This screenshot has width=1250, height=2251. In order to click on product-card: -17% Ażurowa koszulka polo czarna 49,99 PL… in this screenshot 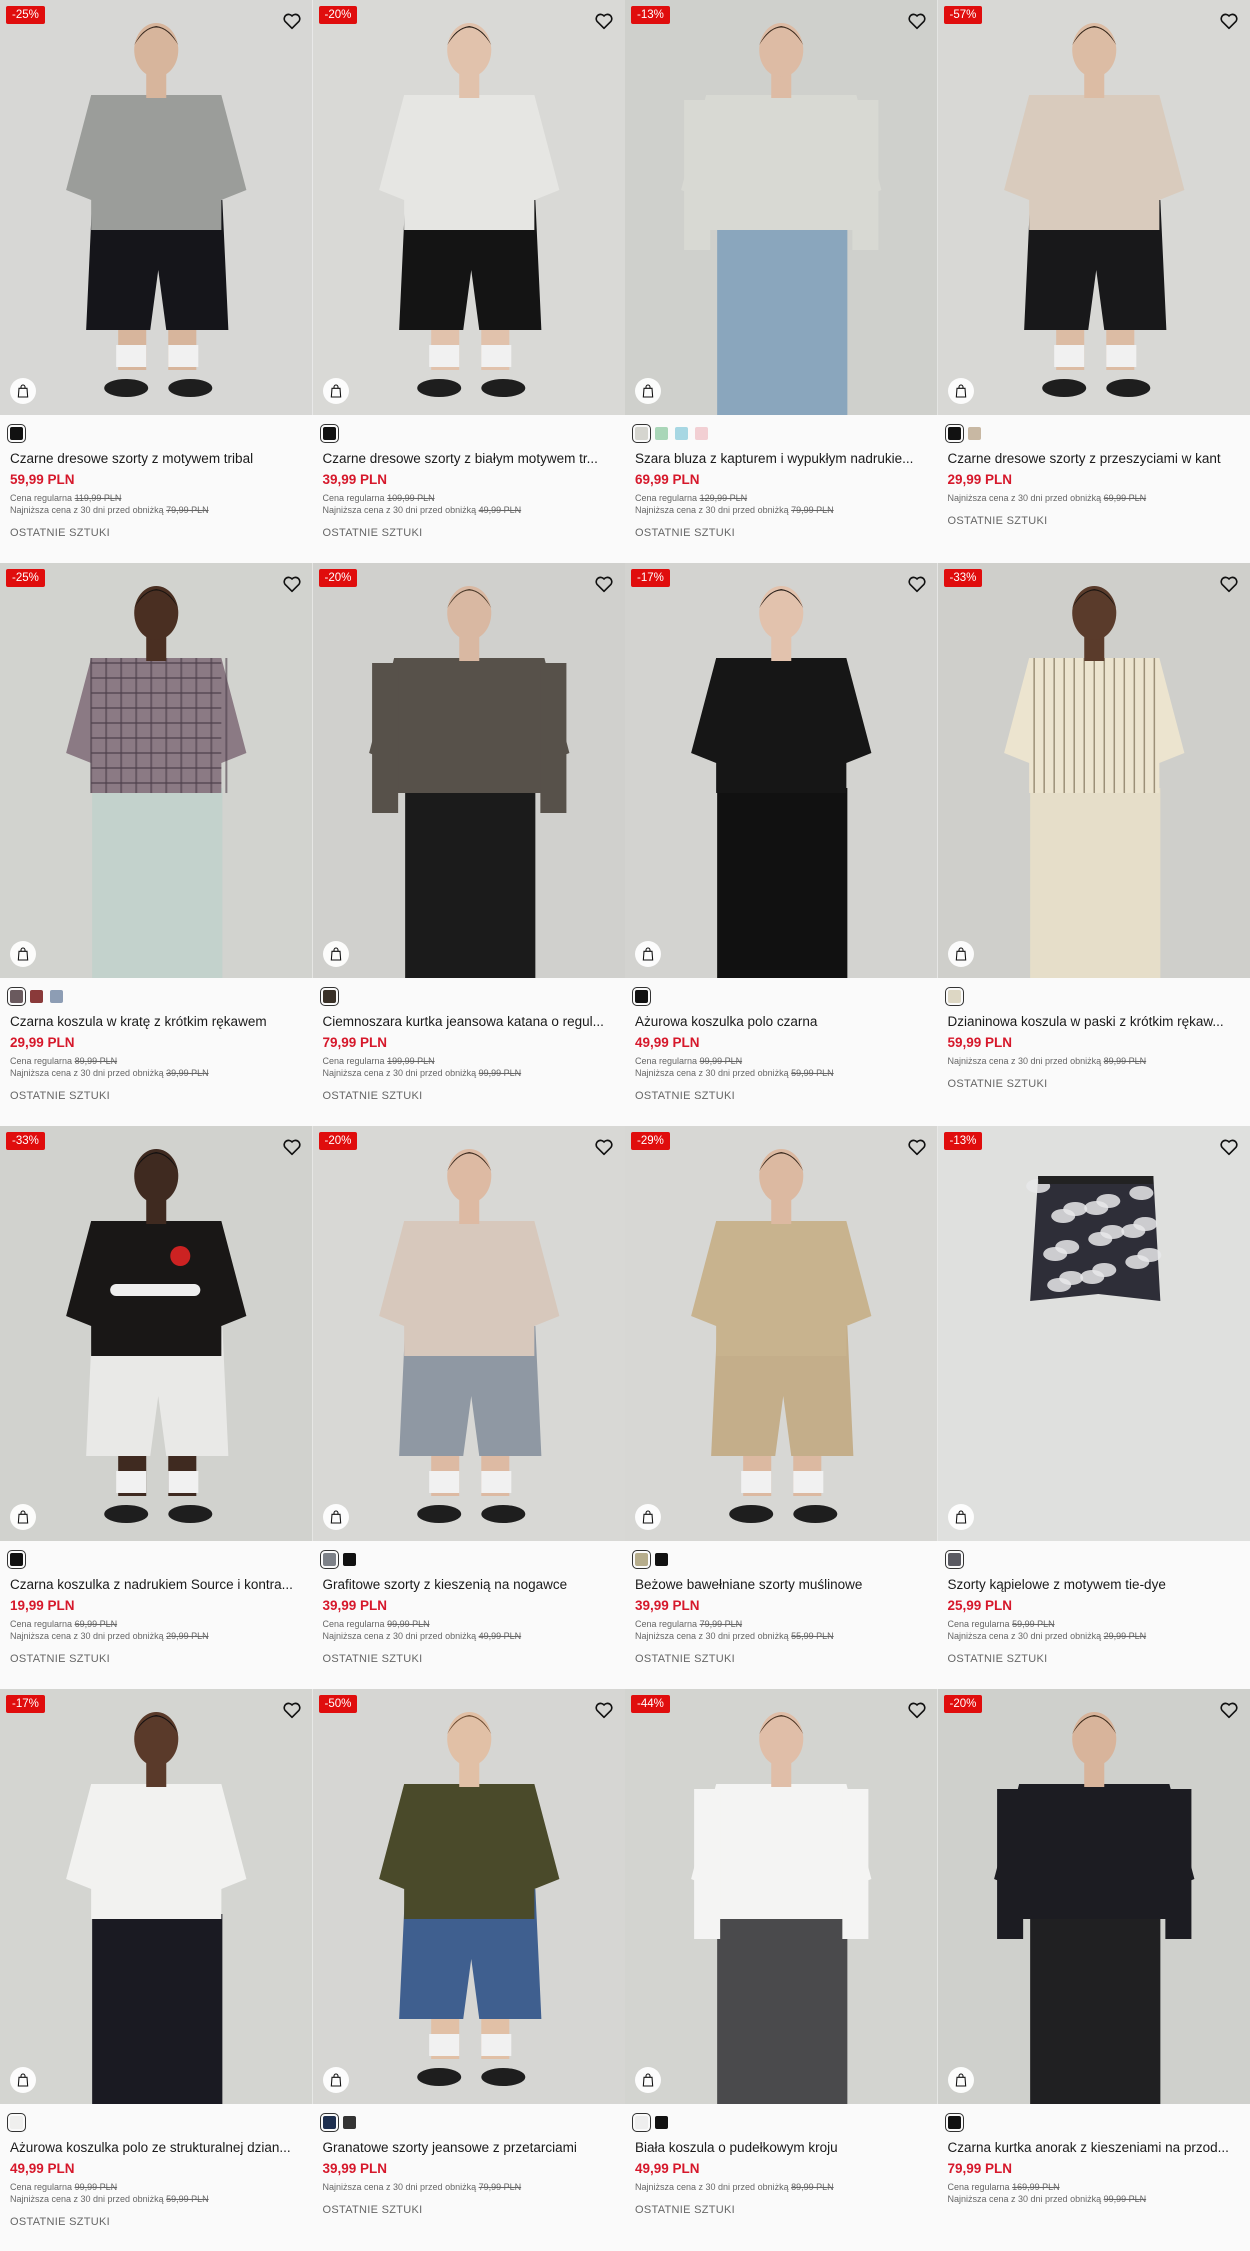, I will do `click(781, 844)`.